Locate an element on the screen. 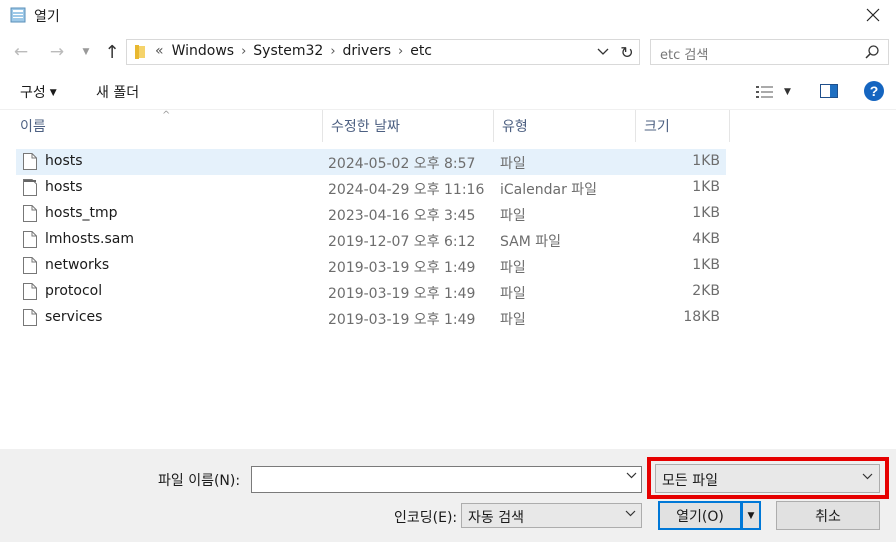 Image resolution: width=896 pixels, height=542 pixels. chevron-down-icon: ▼ is located at coordinates (86, 52).